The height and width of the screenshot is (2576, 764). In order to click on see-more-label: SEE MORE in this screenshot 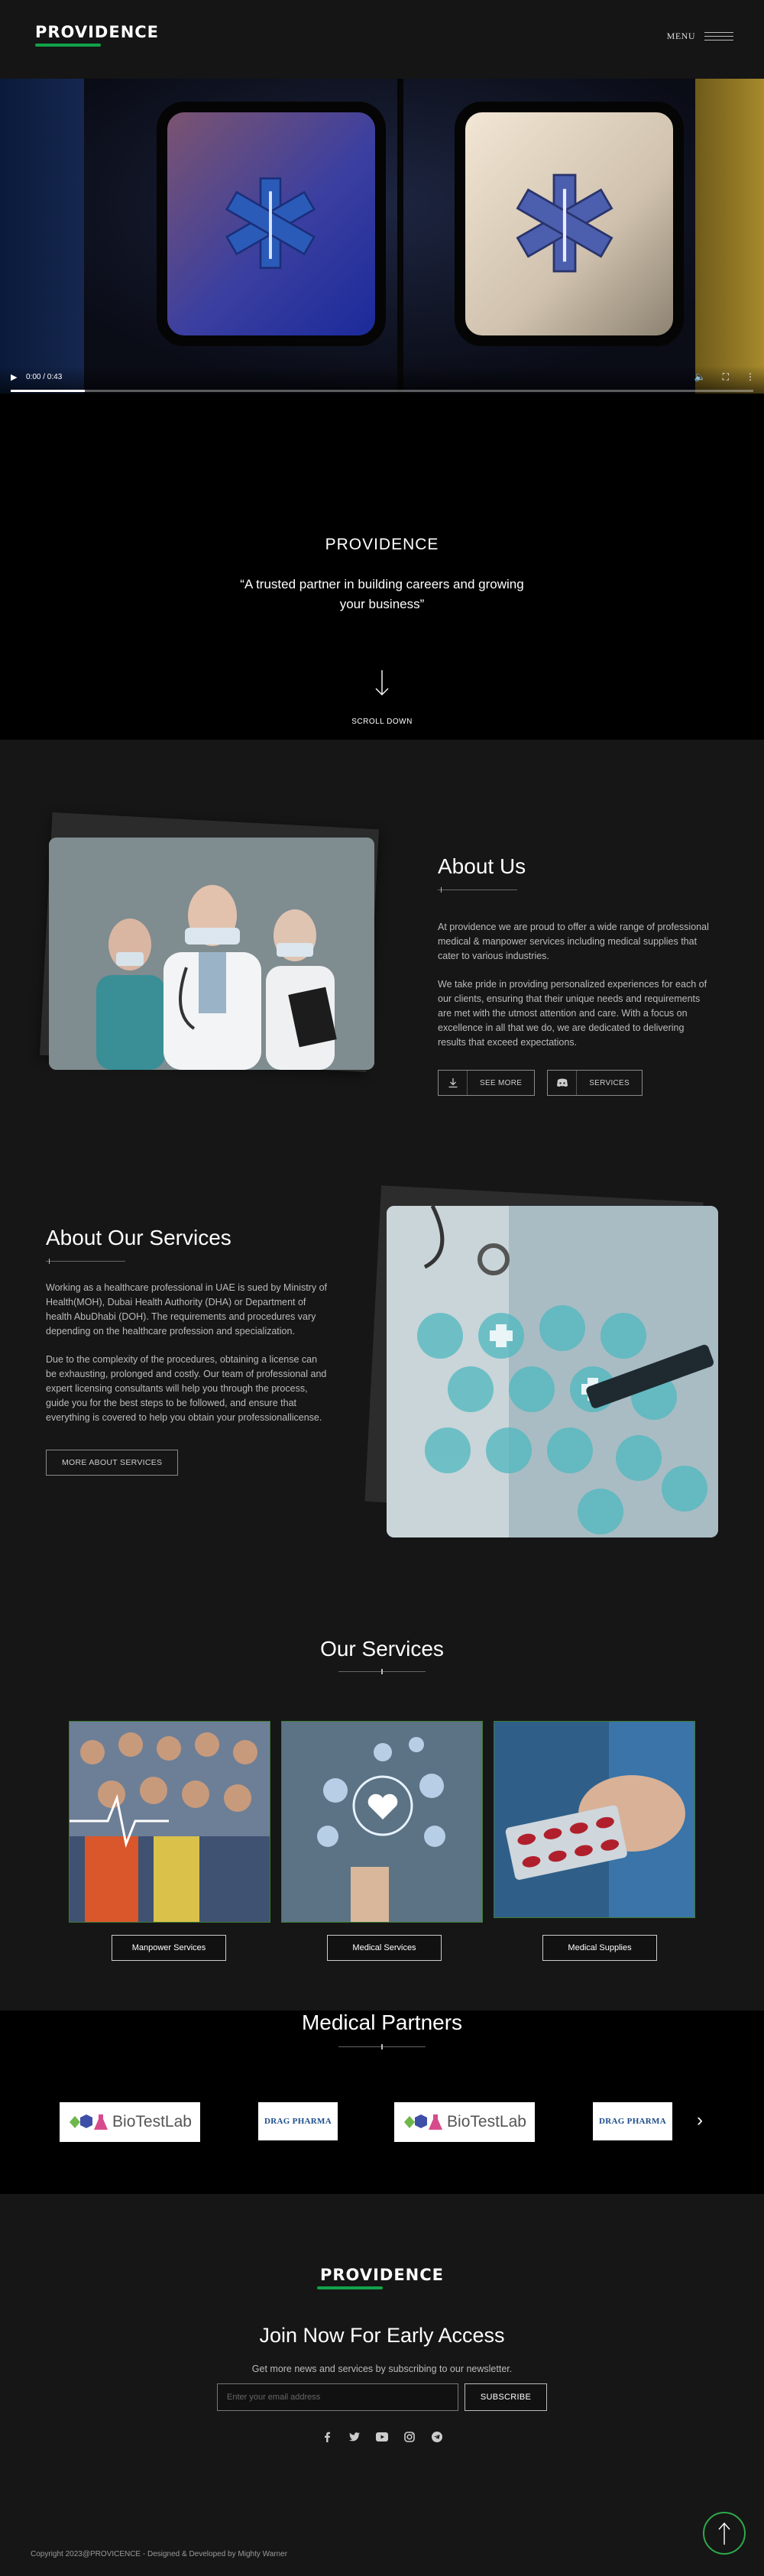, I will do `click(501, 1082)`.